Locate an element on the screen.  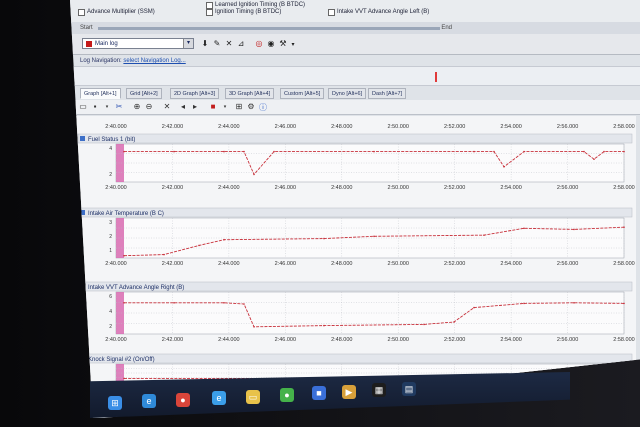
cut-icon: ✂ is located at coordinates (119, 106).